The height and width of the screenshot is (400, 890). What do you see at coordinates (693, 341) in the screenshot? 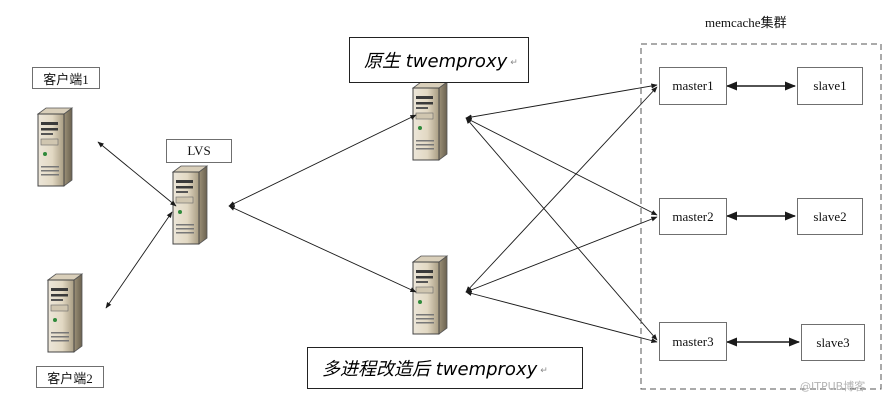
I see `master3-node: master3` at bounding box center [693, 341].